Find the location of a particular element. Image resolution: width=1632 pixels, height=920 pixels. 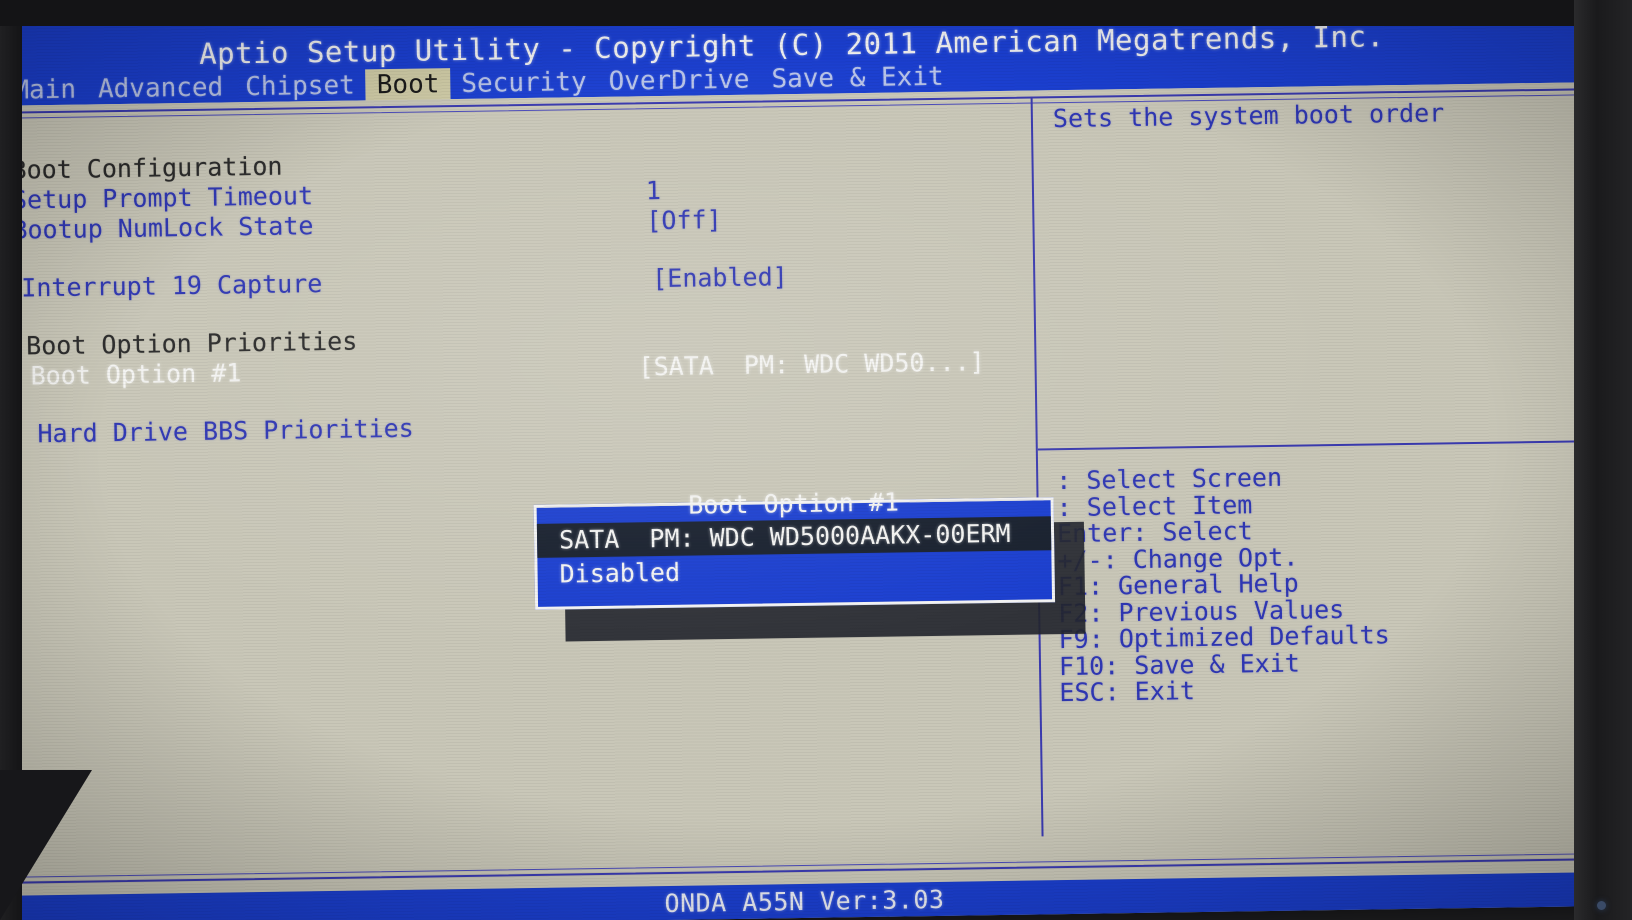

label-boot-configuration: Boot Configuration is located at coordinates (147, 168).